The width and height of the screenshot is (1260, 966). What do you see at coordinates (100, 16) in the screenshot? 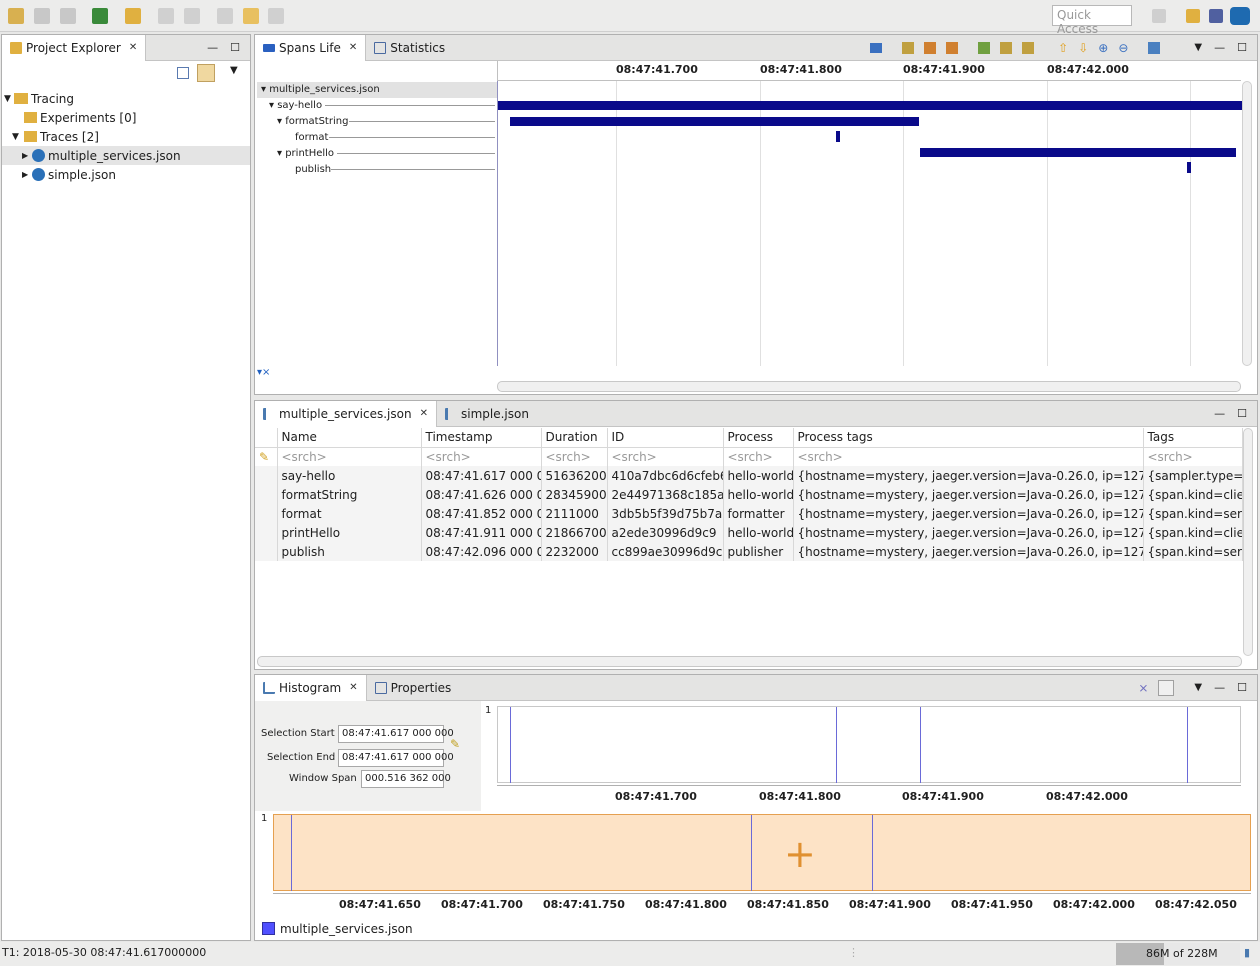
I see `run-icon` at bounding box center [100, 16].